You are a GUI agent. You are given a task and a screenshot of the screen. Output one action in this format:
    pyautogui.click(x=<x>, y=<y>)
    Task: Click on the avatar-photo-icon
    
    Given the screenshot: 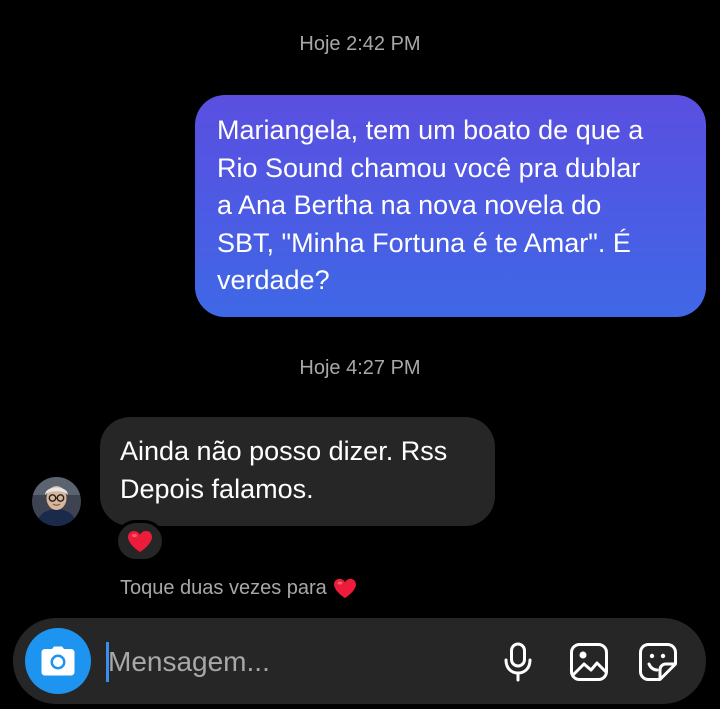 What is the action you would take?
    pyautogui.click(x=56, y=501)
    